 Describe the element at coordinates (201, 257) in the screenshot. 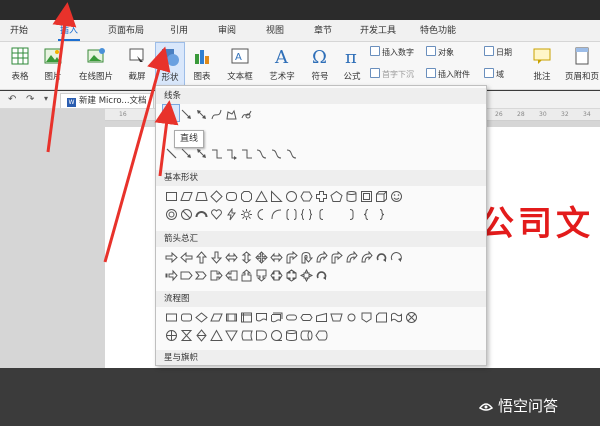

I see `shape-aU-icon` at that location.